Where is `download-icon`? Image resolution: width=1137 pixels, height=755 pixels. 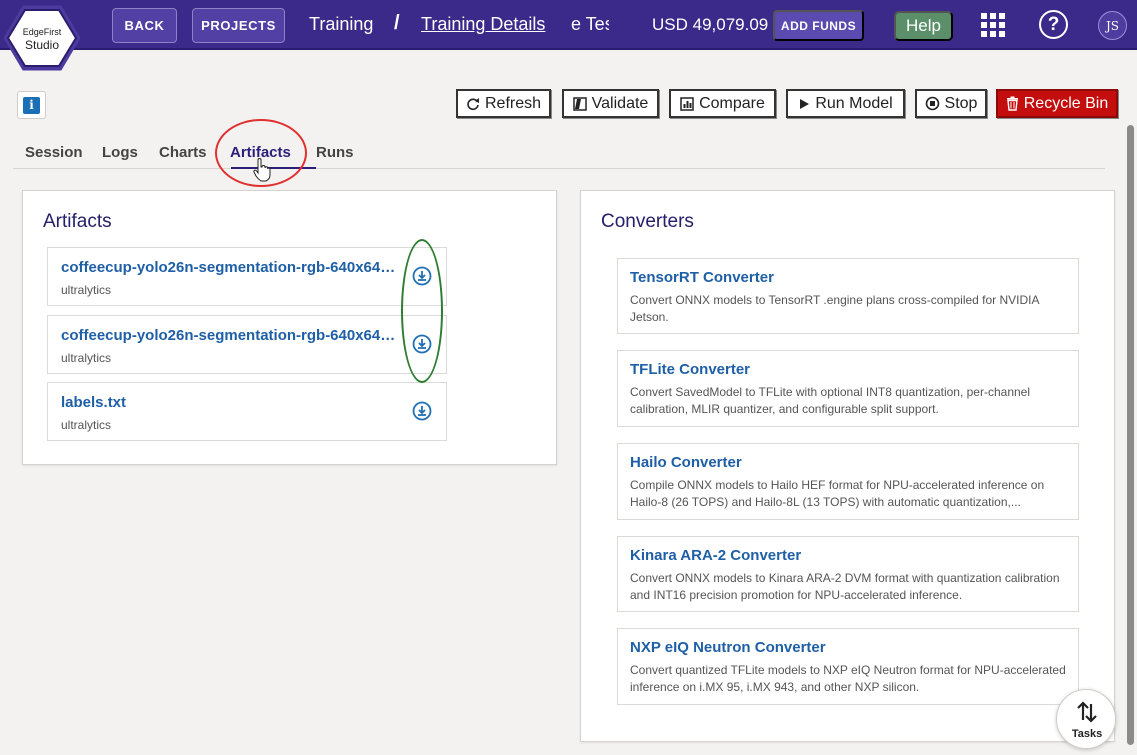
download-icon is located at coordinates (422, 411).